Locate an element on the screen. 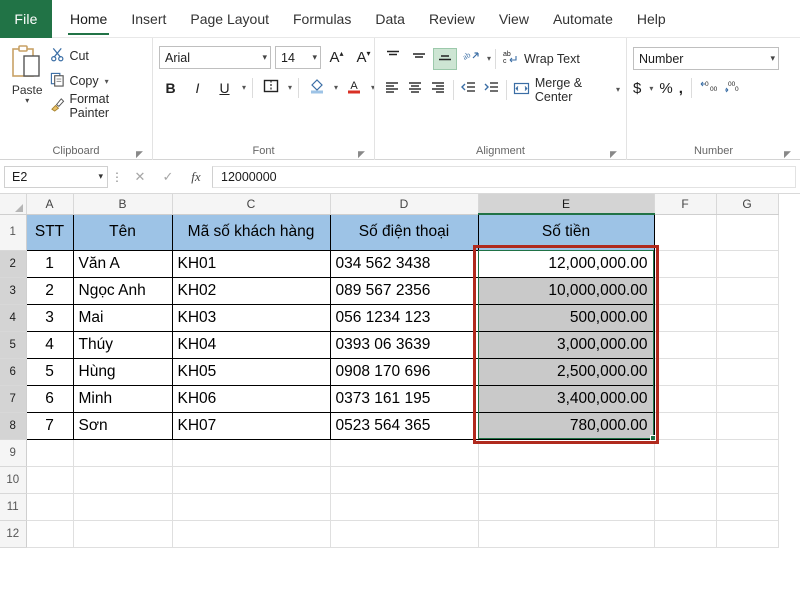 The width and height of the screenshot is (800, 600). row-header-9: 9 is located at coordinates (13, 453).